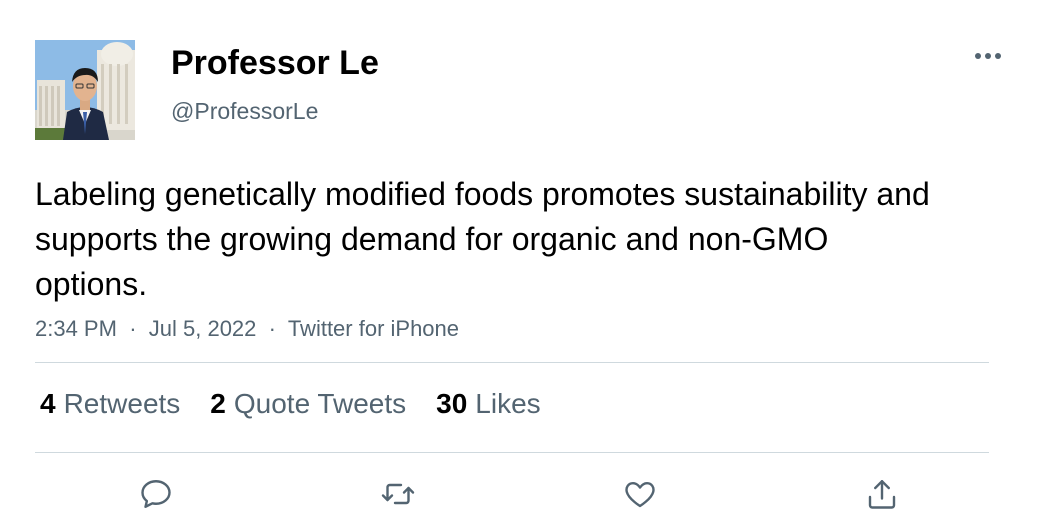  Describe the element at coordinates (76, 328) in the screenshot. I see `tweet-time: 2:34 PM` at that location.